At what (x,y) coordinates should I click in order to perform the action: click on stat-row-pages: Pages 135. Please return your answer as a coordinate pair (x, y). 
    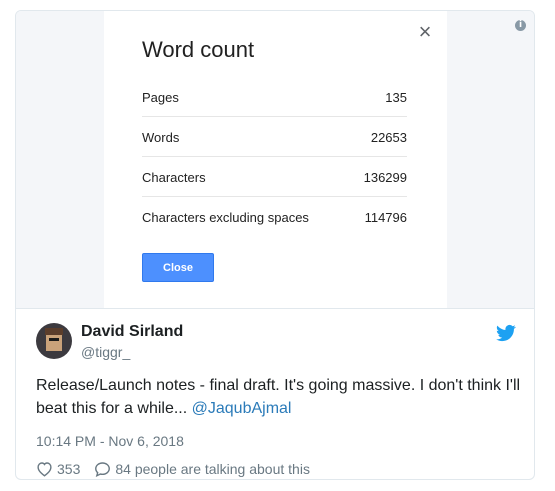
    Looking at the image, I should click on (274, 97).